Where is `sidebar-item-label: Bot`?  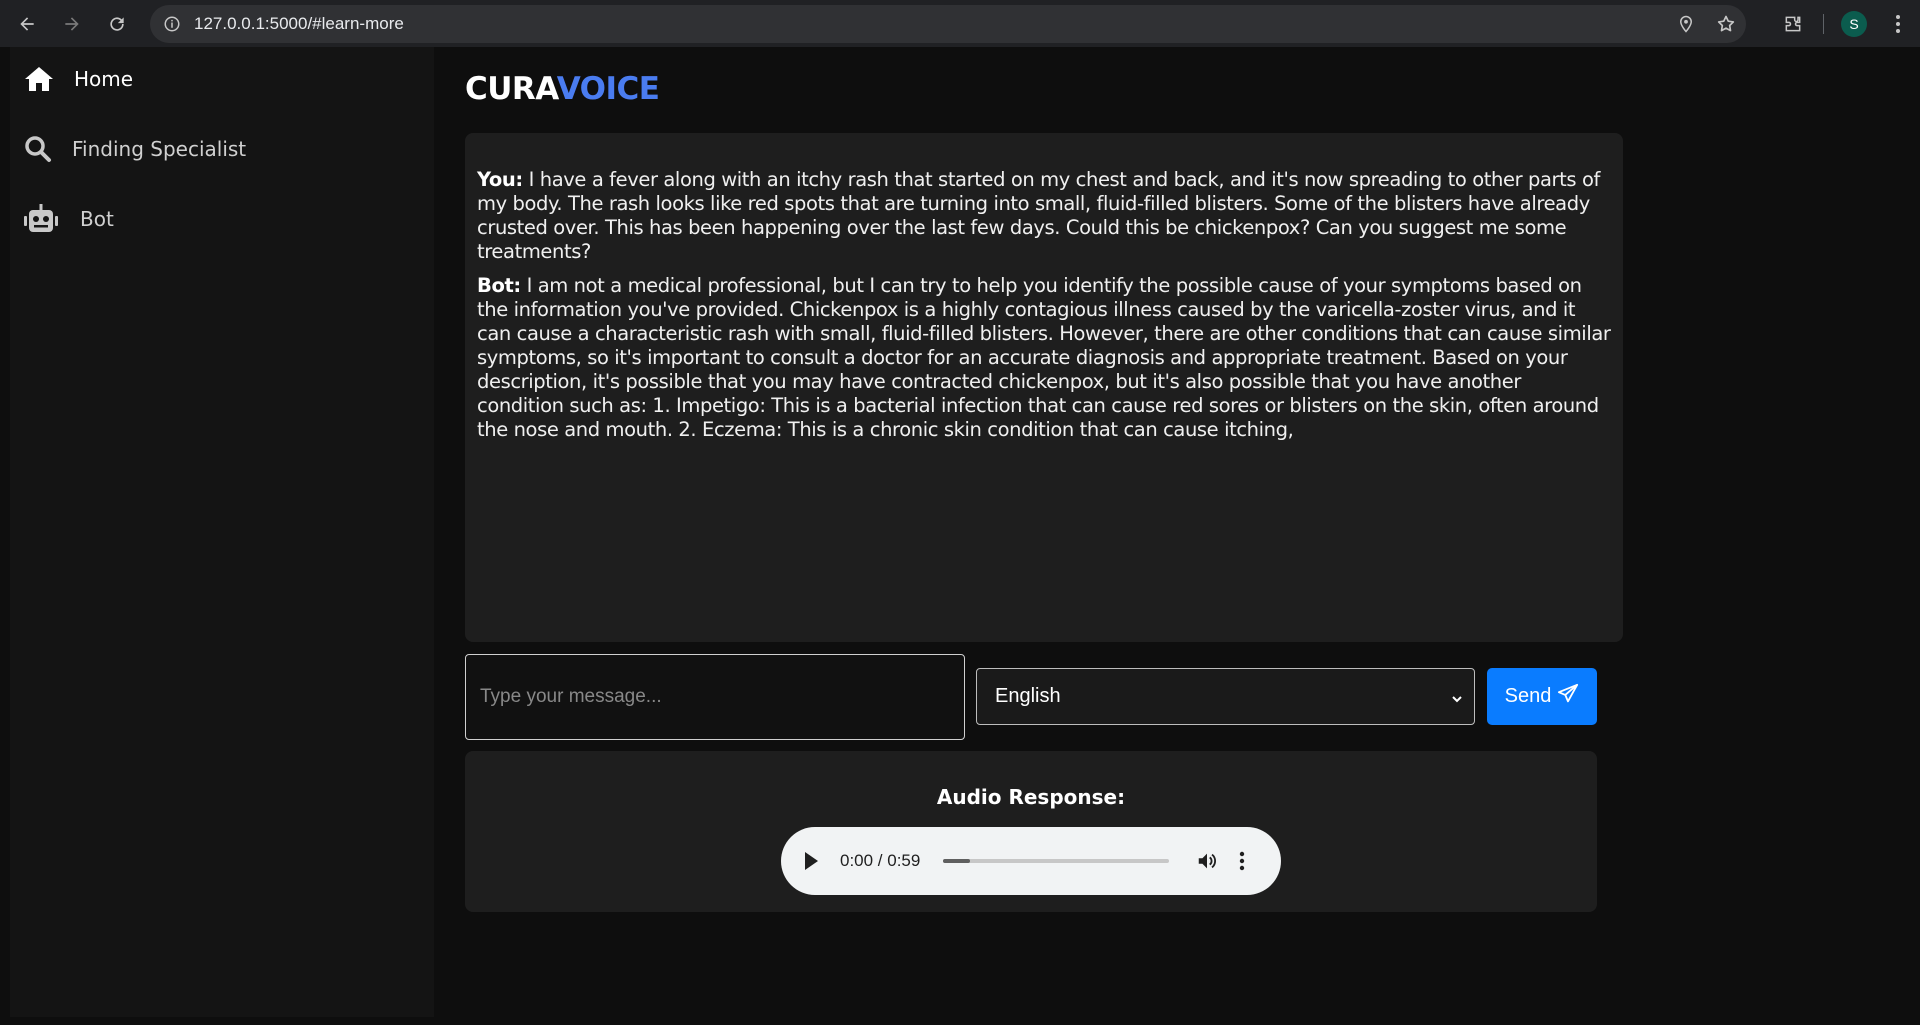 sidebar-item-label: Bot is located at coordinates (97, 219).